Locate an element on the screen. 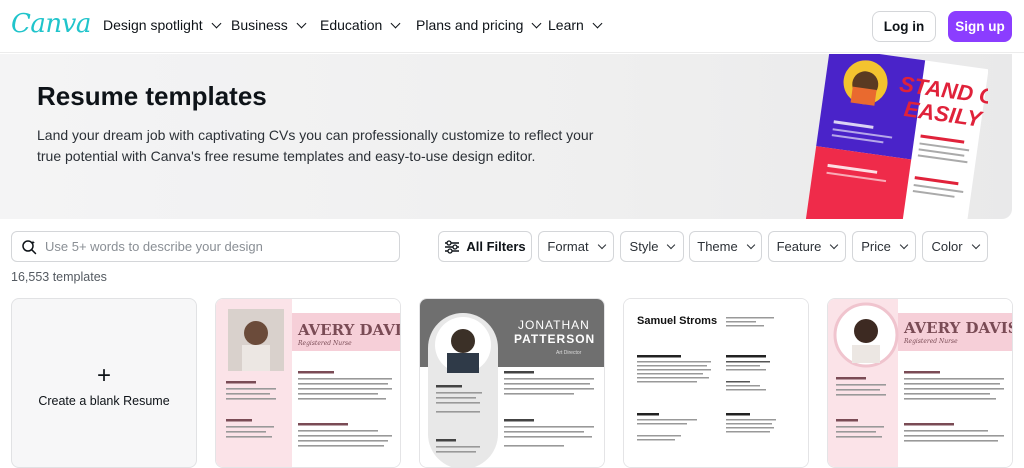  nav-design-spotlight: Design spotlight is located at coordinates (162, 25).